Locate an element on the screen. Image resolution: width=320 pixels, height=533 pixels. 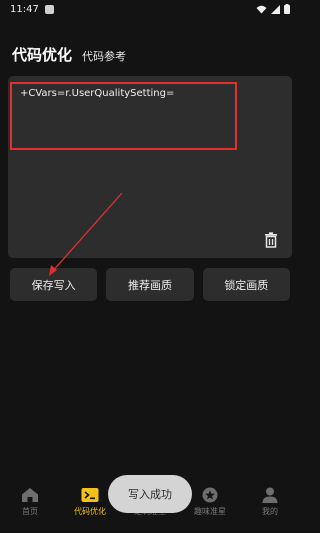
tab-home: 首页 is located at coordinates (30, 507).